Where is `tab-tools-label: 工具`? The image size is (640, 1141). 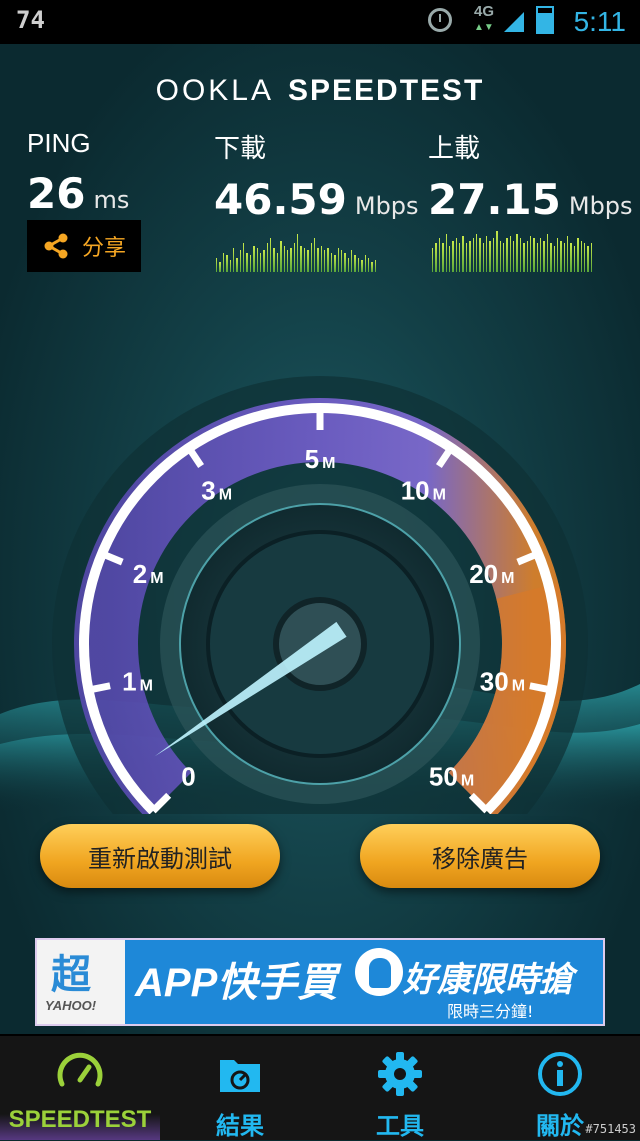
tab-tools-label: 工具 is located at coordinates (400, 1126).